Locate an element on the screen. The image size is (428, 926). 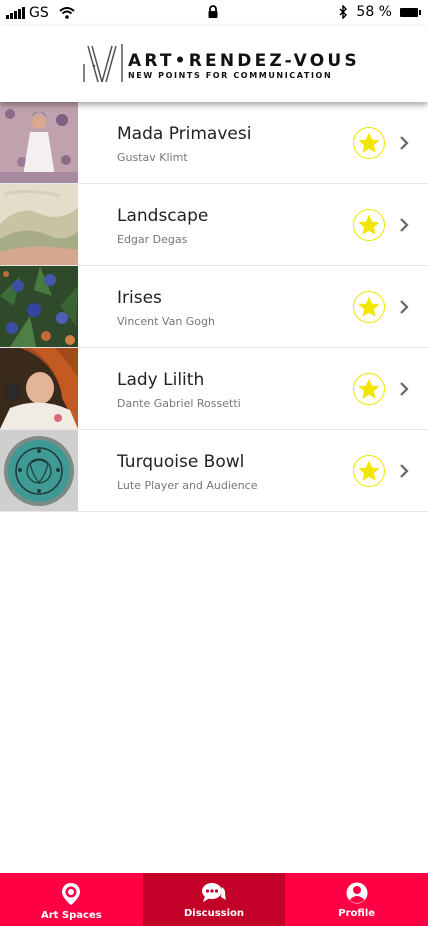
nav-label: Art Spaces is located at coordinates (71, 915).